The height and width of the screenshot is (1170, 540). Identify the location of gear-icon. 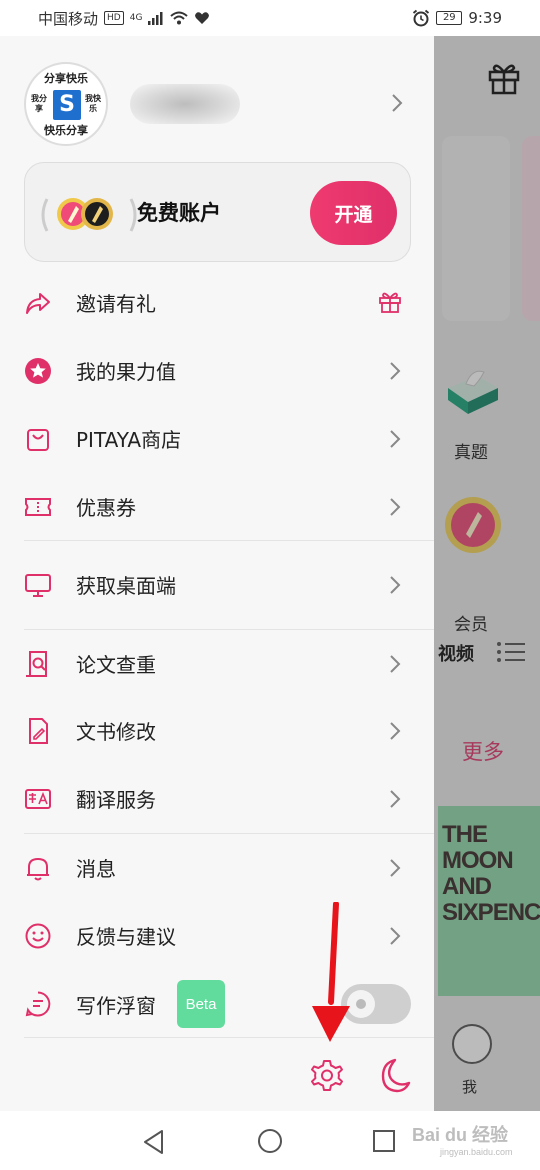
(327, 1076).